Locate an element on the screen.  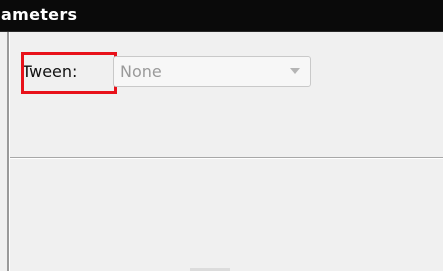
section-divider-highlight is located at coordinates (226, 158).